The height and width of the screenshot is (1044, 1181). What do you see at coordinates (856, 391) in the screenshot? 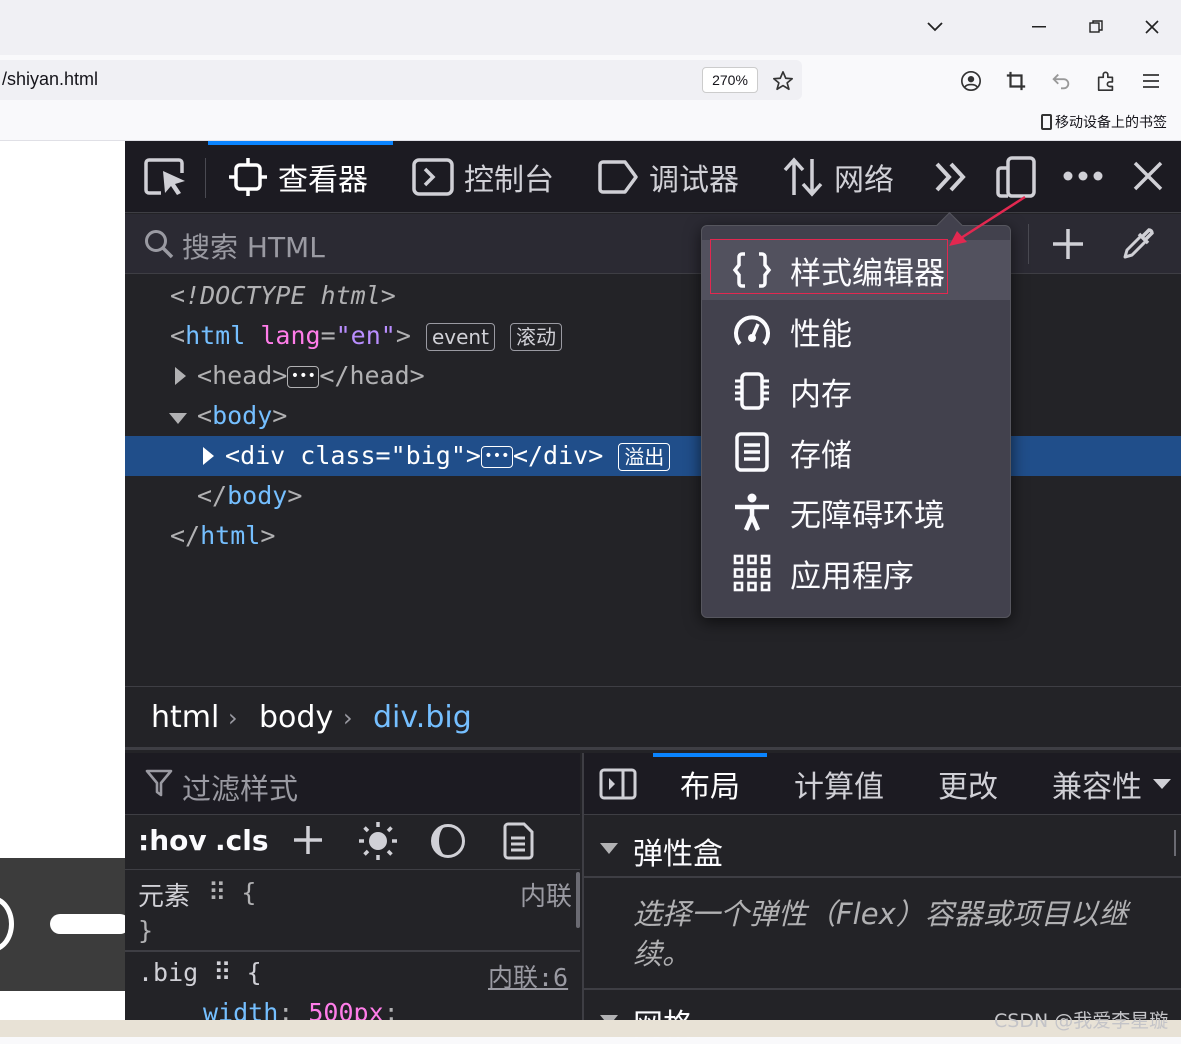
I see `menu-item-memory: 内存` at bounding box center [856, 391].